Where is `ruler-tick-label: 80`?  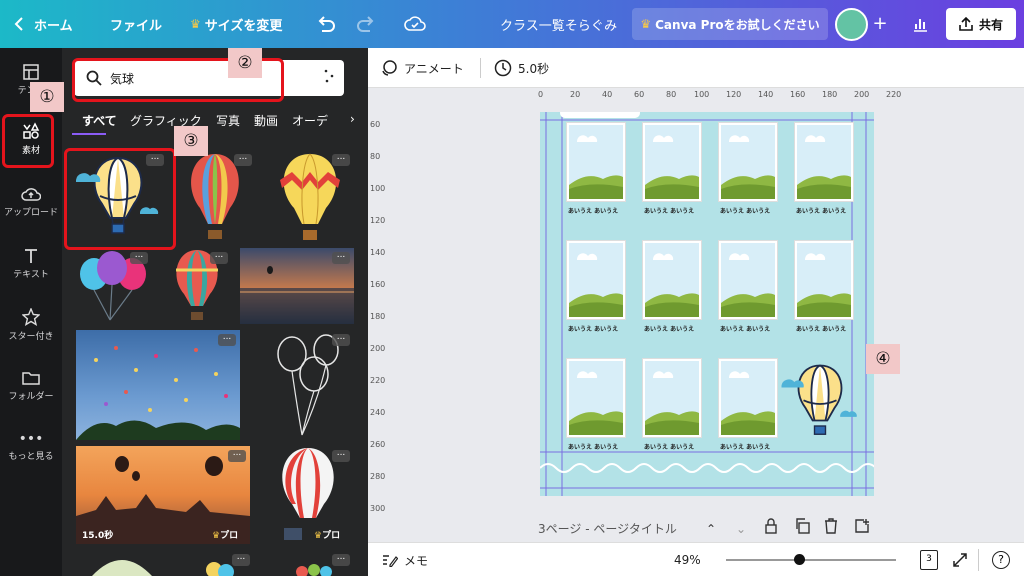
ruler-tick-label: 80 is located at coordinates (375, 156).